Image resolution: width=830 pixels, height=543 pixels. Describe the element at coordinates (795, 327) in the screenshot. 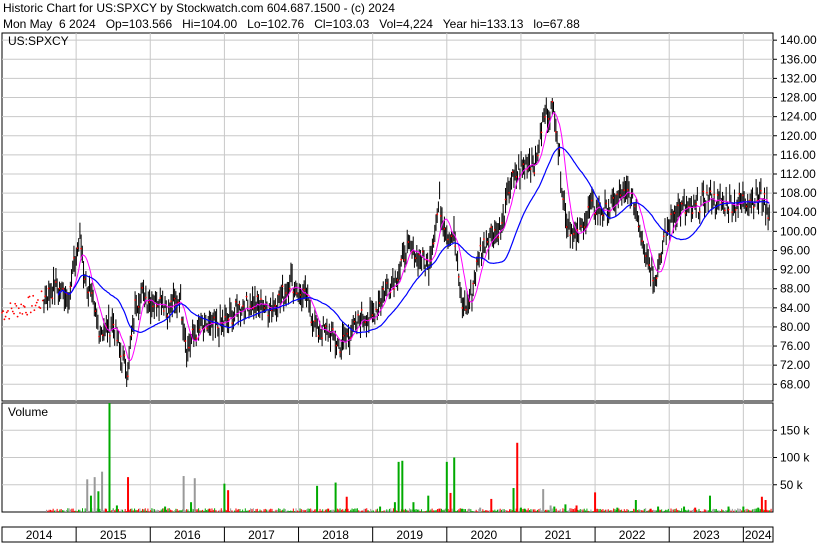

I see `price-y-tick-label: 80.00` at that location.